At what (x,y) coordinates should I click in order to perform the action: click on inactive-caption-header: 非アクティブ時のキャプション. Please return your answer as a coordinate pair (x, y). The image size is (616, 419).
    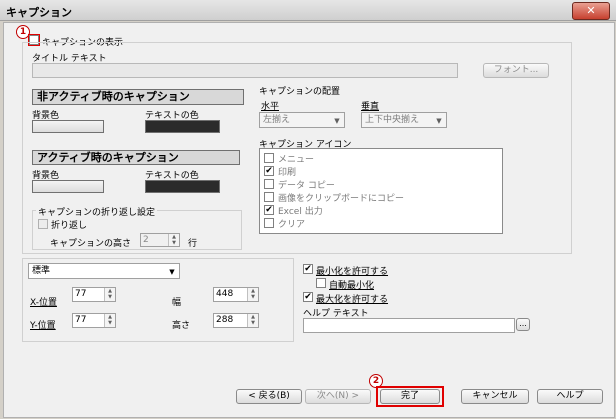
    Looking at the image, I should click on (138, 97).